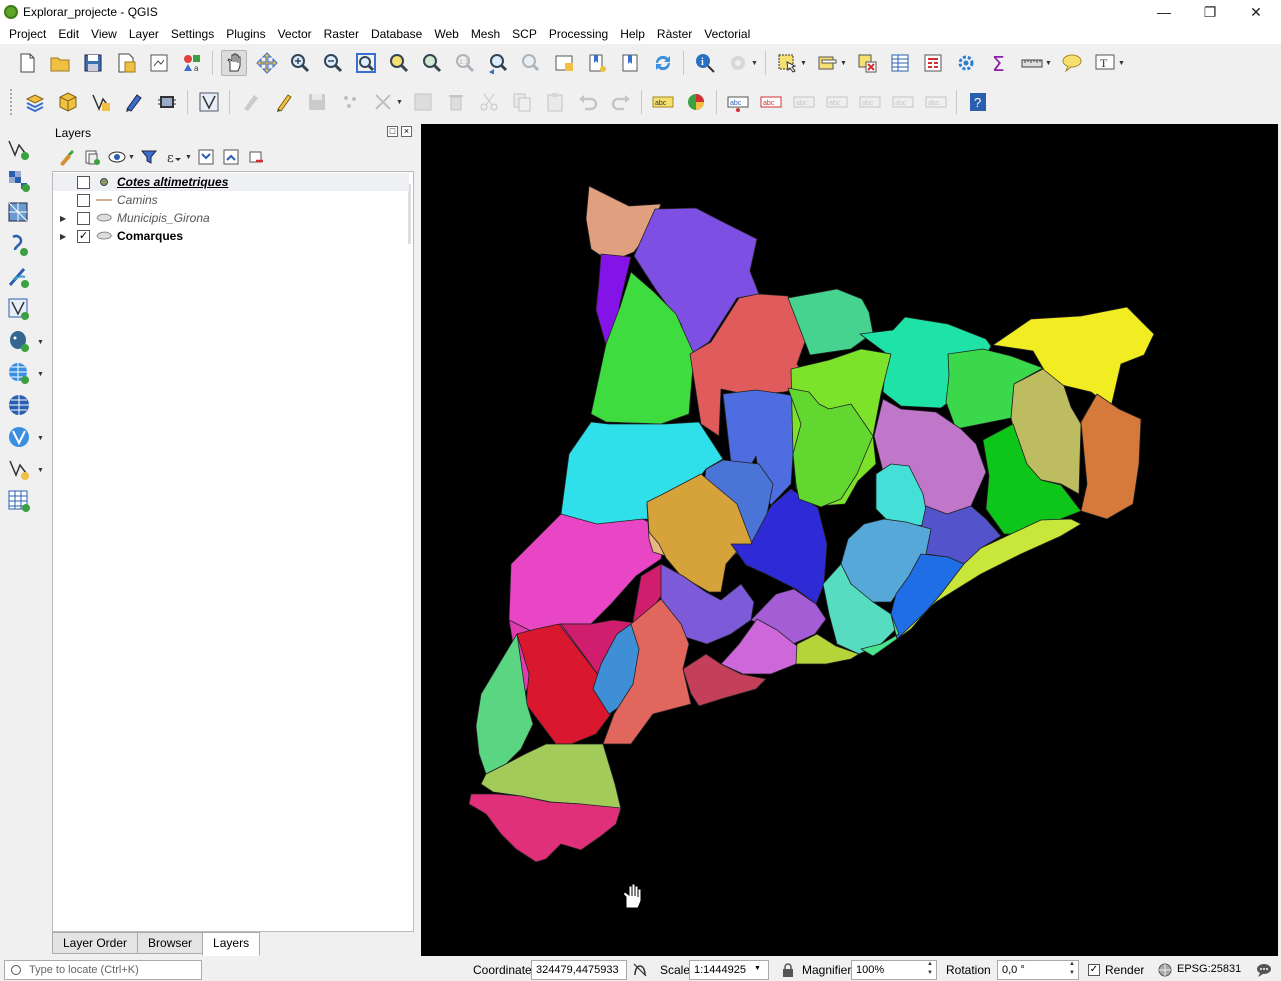 The image size is (1281, 981). Describe the element at coordinates (827, 63) in the screenshot. I see `select-by-value-icon` at that location.